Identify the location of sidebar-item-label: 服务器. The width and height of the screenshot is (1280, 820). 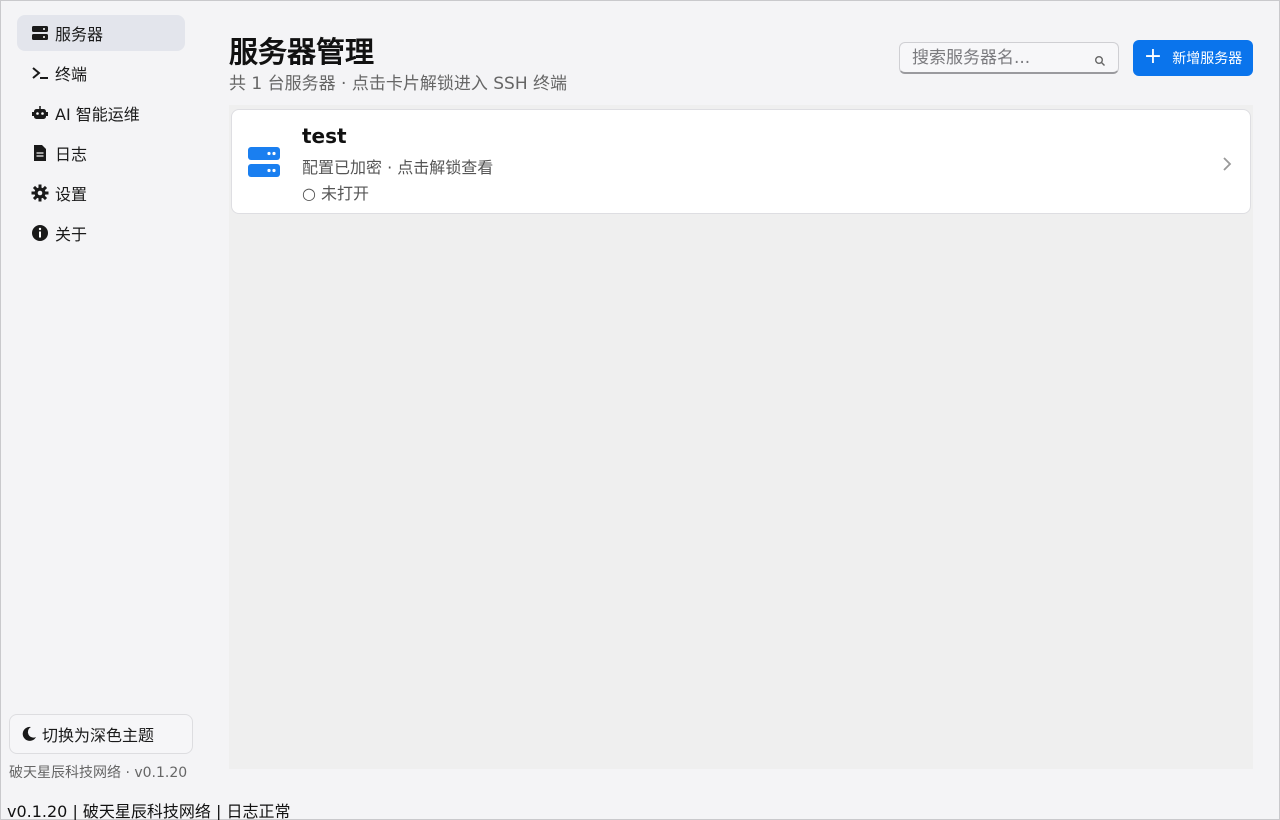
(79, 34).